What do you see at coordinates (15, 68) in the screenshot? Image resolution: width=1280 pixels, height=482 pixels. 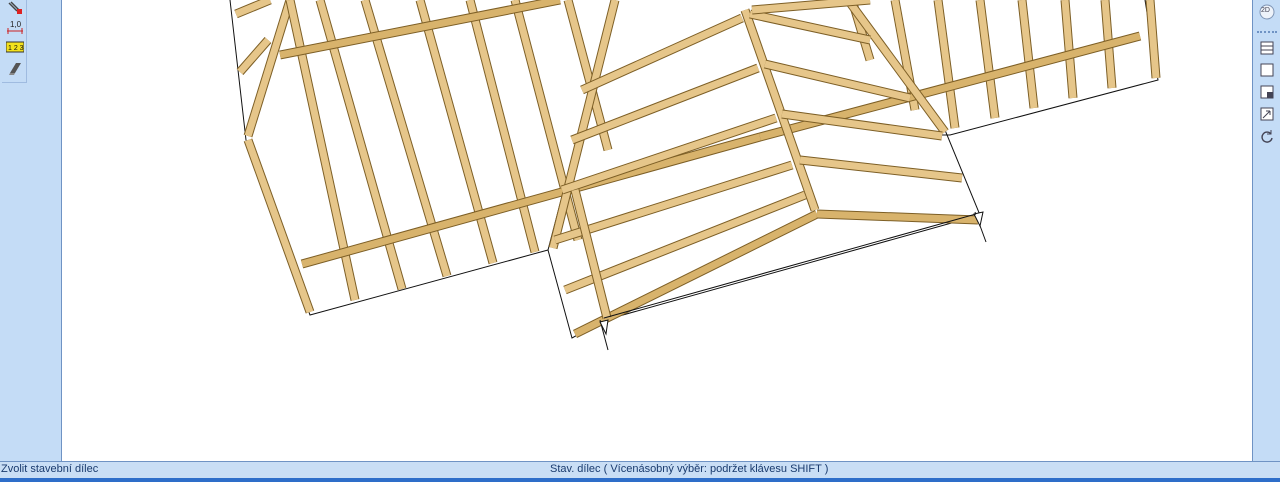 I see `beam-profile-icon` at bounding box center [15, 68].